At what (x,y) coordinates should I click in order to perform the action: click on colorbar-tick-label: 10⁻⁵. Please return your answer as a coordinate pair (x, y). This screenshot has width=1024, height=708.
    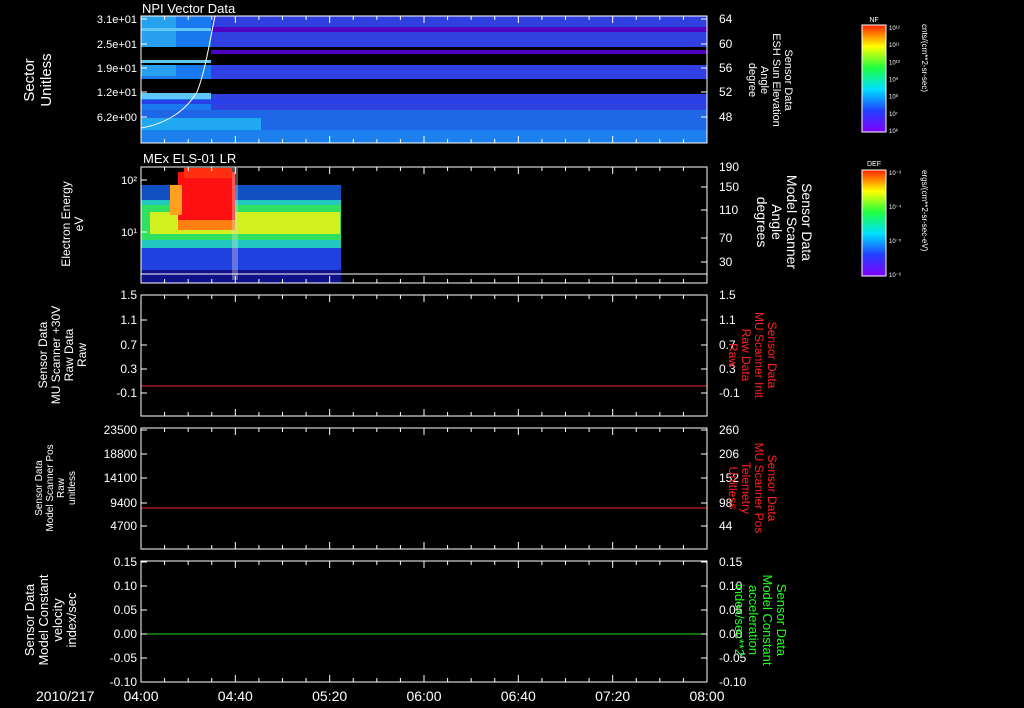
    Looking at the image, I should click on (895, 241).